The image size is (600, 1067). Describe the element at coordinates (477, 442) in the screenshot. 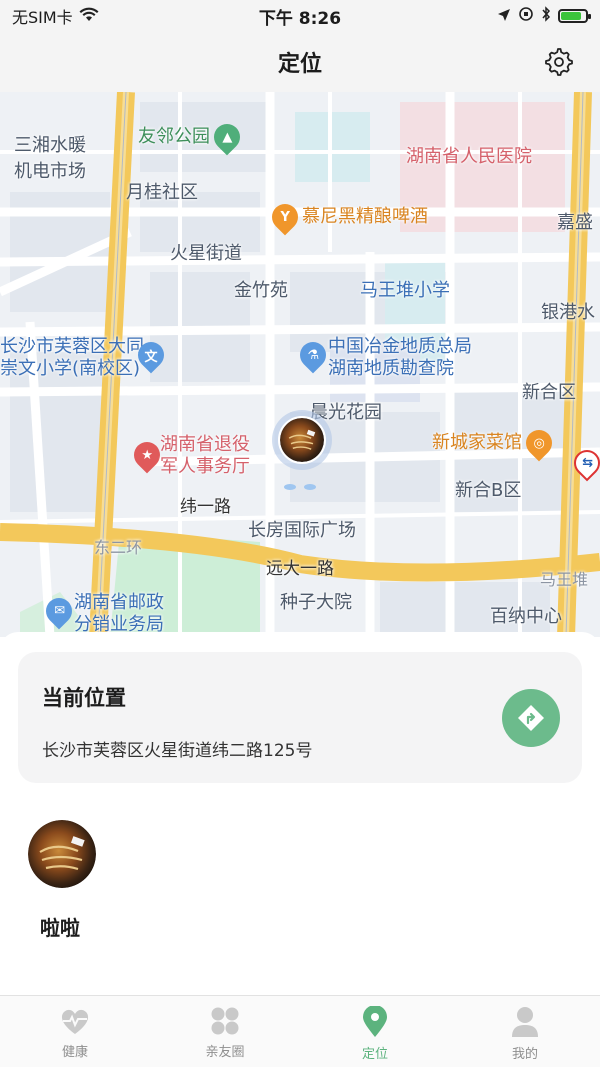

I see `map-label: 新城家菜馆` at that location.